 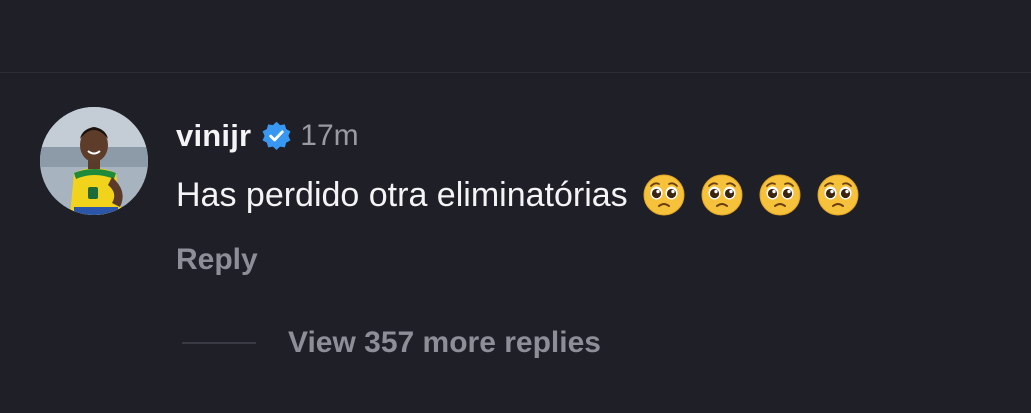 I want to click on comment-header: vinijr 17m, so click(x=267, y=136).